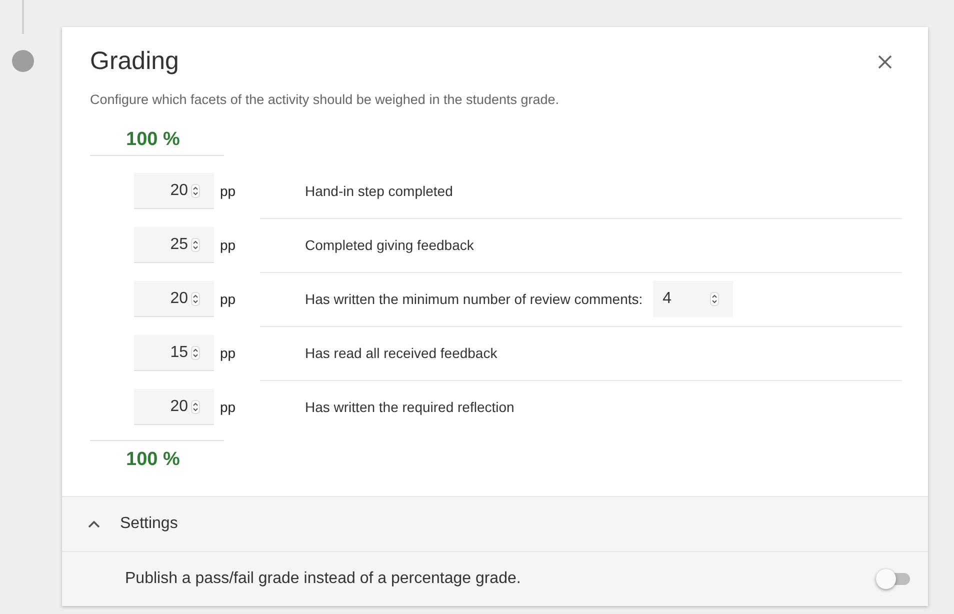 This screenshot has width=954, height=614. Describe the element at coordinates (94, 524) in the screenshot. I see `chevron-icon` at that location.